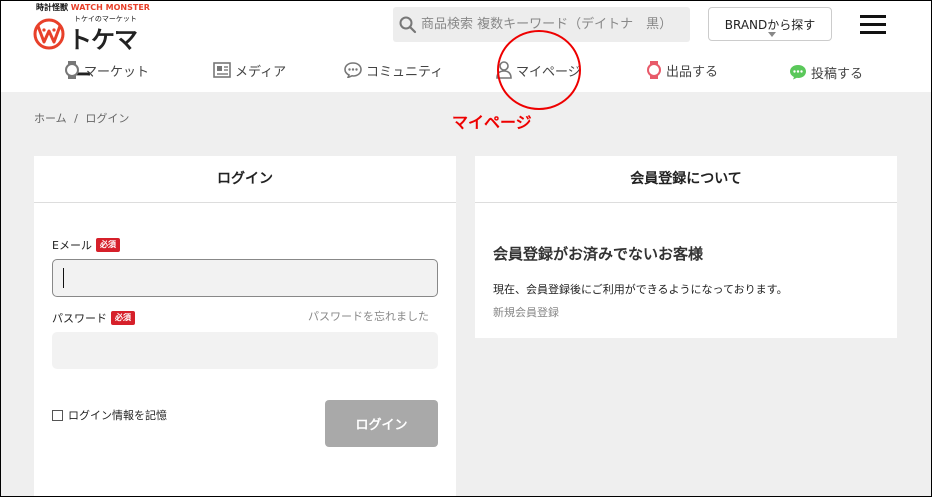 This screenshot has height=497, width=932. I want to click on search-icon, so click(408, 25).